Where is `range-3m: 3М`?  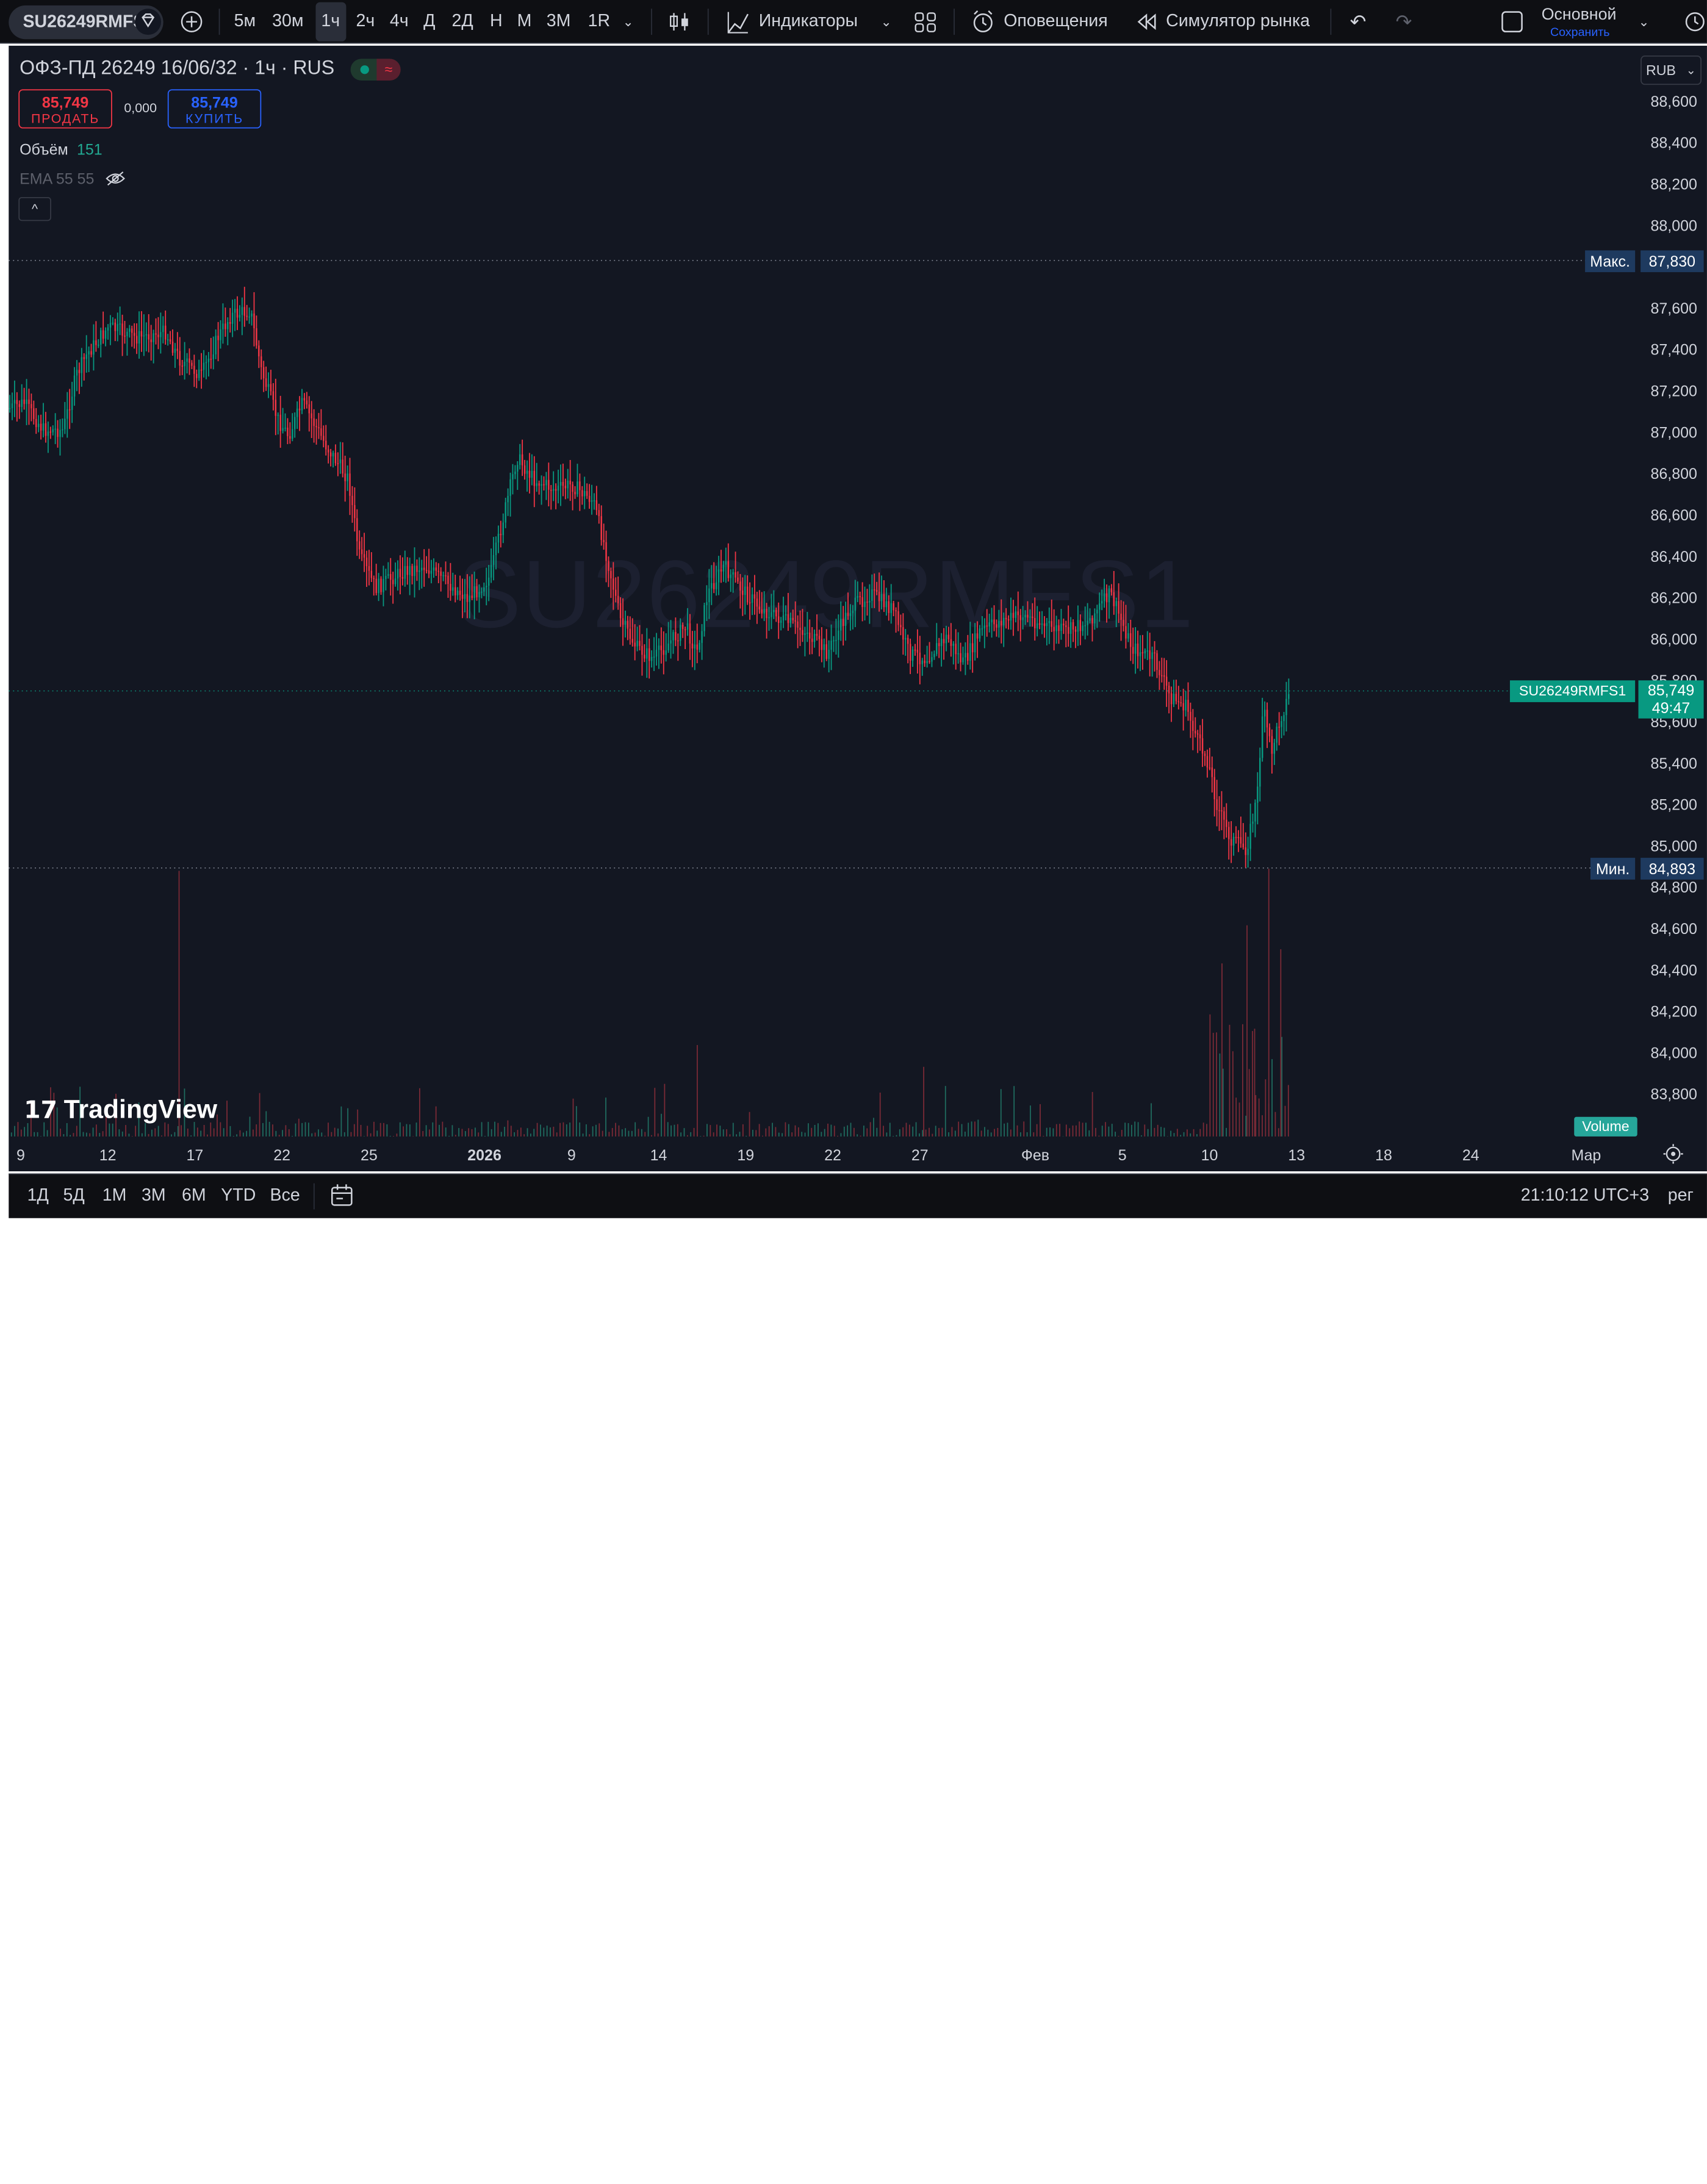 range-3m: 3М is located at coordinates (154, 1196).